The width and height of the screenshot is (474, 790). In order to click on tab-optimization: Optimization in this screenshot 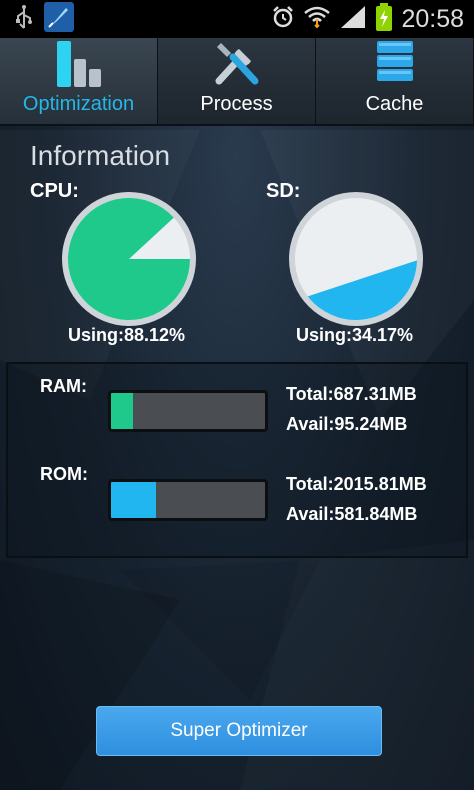, I will do `click(79, 82)`.